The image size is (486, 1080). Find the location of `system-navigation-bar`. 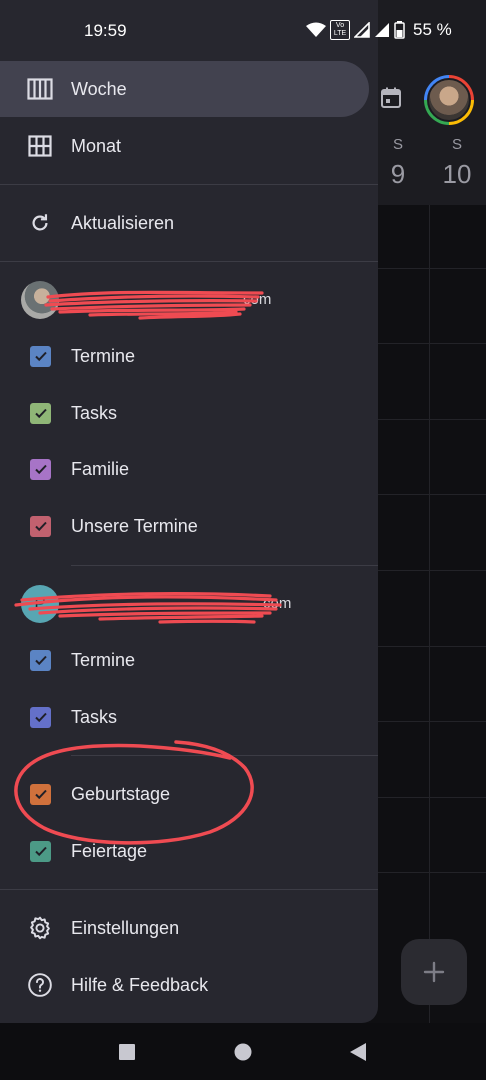

system-navigation-bar is located at coordinates (243, 1051).